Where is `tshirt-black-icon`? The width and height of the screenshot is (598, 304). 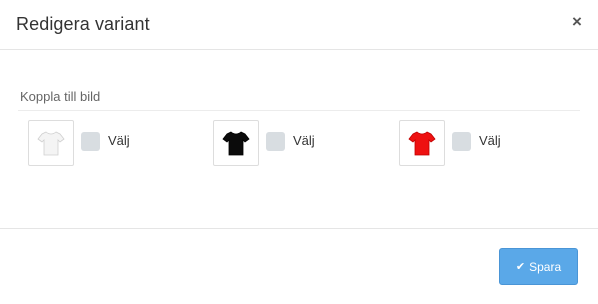 tshirt-black-icon is located at coordinates (236, 143).